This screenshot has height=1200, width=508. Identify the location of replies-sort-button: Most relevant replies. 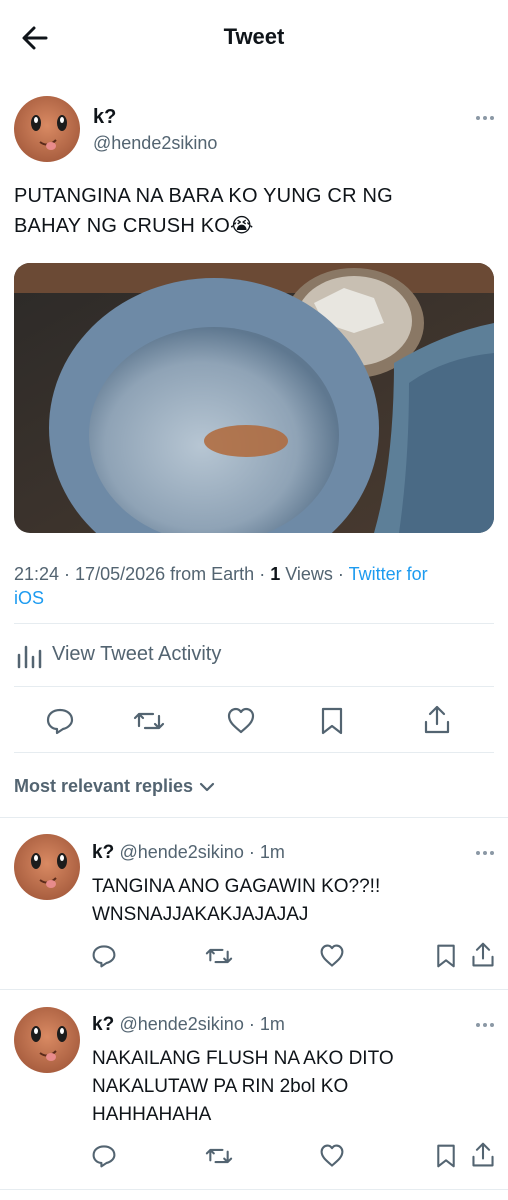
(115, 786).